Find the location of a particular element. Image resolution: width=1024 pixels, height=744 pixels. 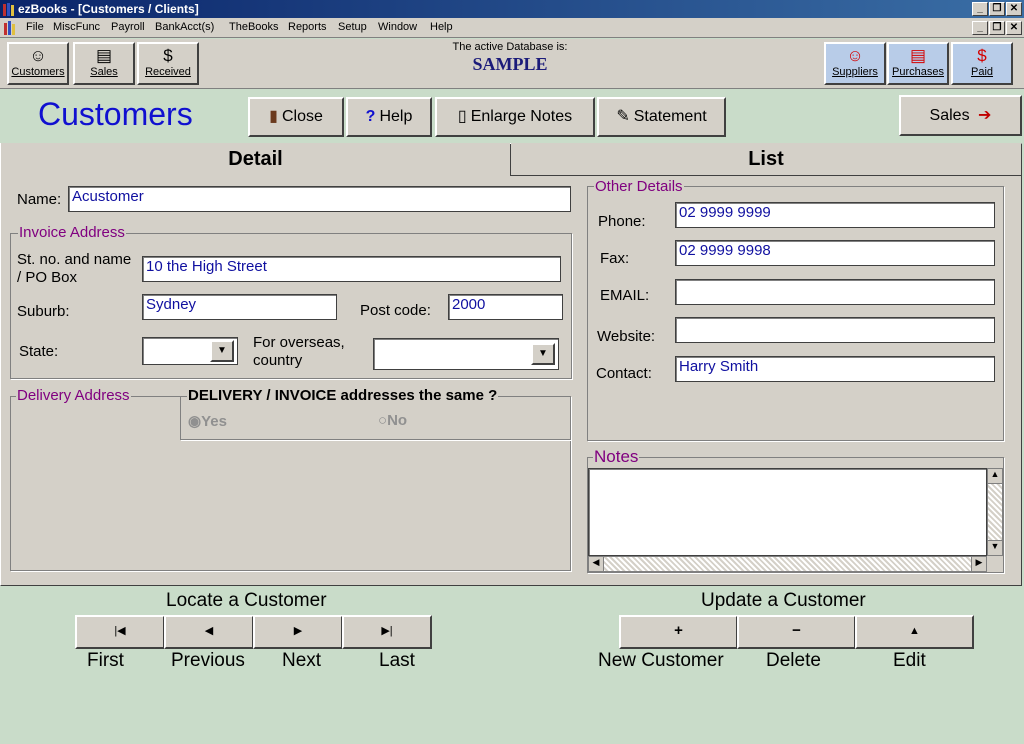

minus-icon: − is located at coordinates (796, 630).